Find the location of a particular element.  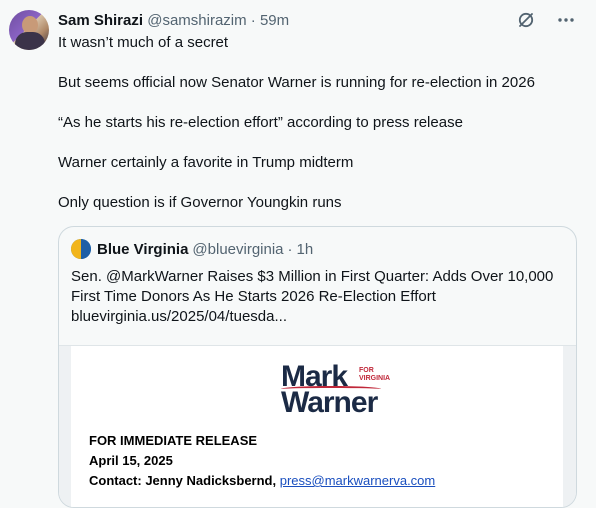

tweet-header: Sam Shirazi @samshirazim · 59m is located at coordinates (173, 20).